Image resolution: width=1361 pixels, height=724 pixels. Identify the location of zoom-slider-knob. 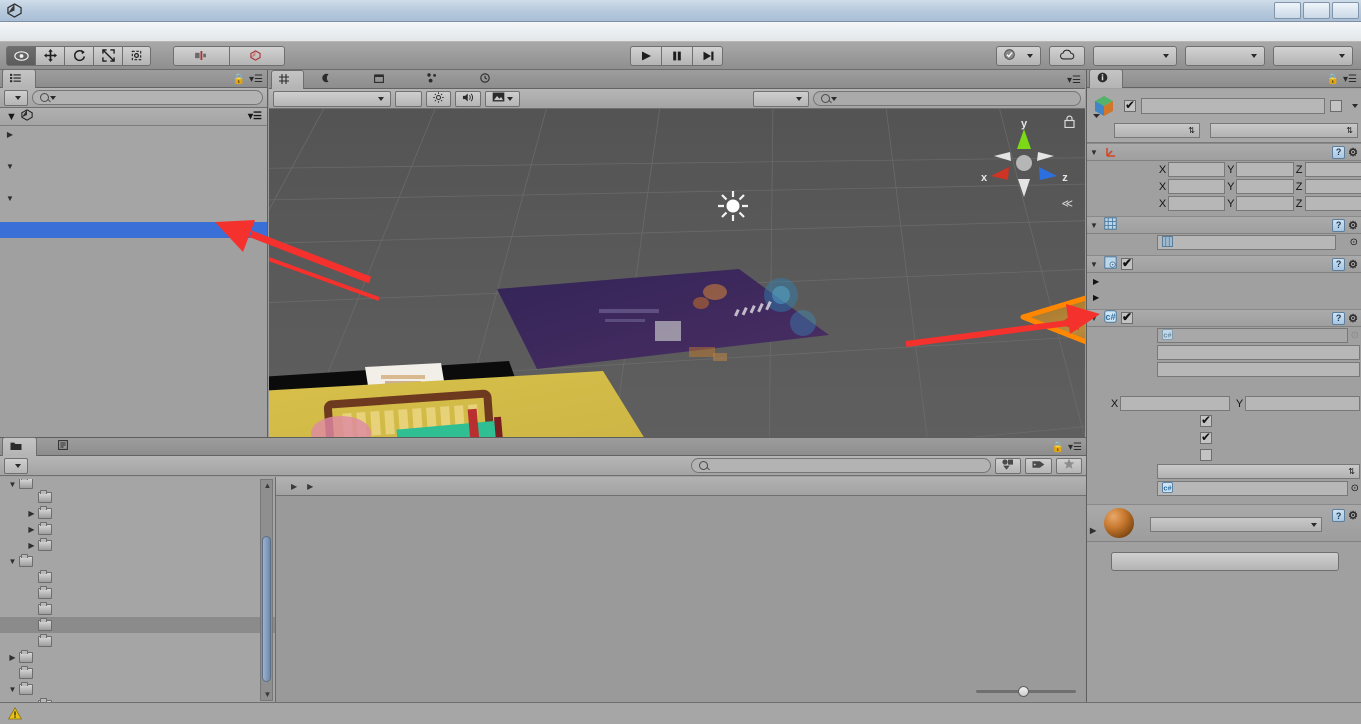
(1023, 691).